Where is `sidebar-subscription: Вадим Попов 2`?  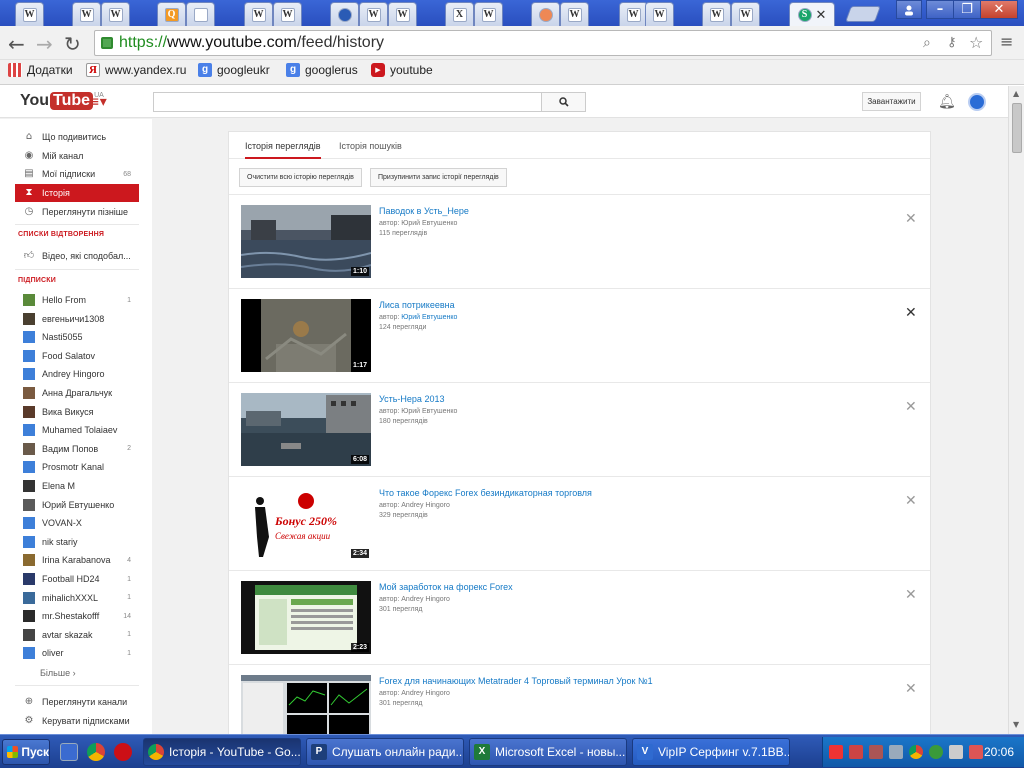 sidebar-subscription: Вадим Попов 2 is located at coordinates (77, 449).